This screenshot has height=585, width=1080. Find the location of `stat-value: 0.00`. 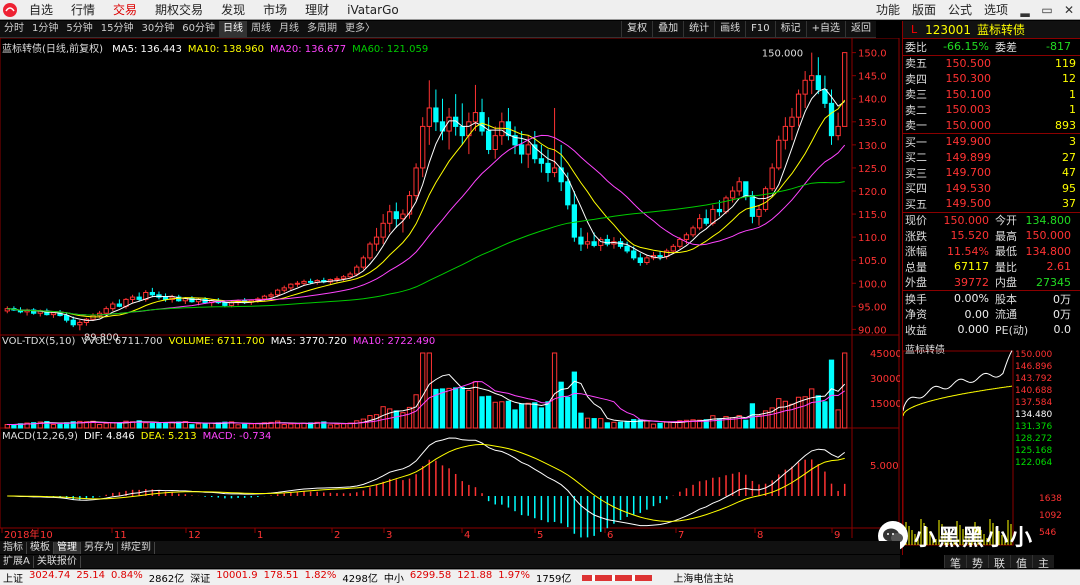

stat-value: 0.00 is located at coordinates (977, 314).